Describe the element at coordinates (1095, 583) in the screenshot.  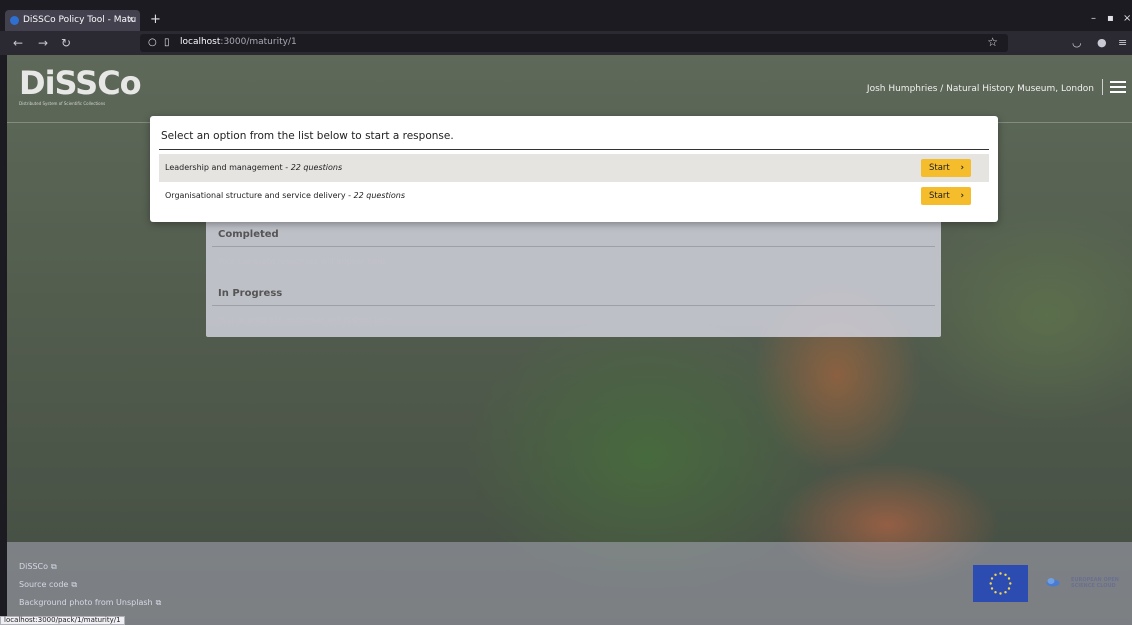
I see `eosc-text: EUROPEAN OPEN SCIENCE CLOUD` at that location.